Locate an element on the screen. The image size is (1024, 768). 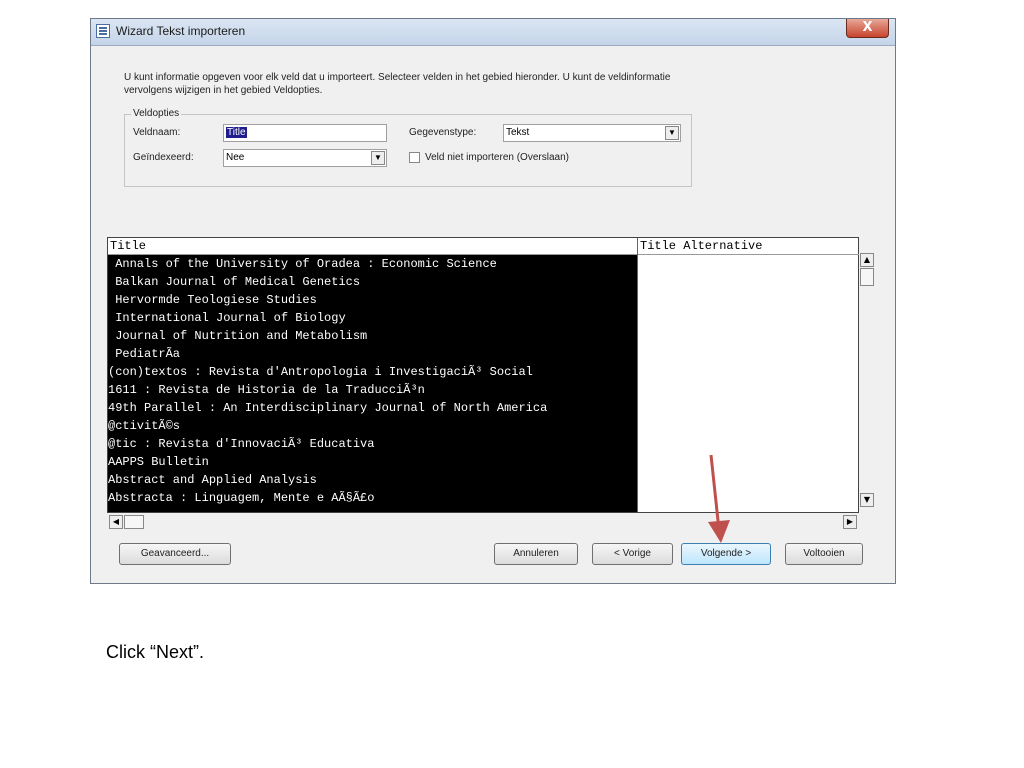
instruction-caption: Click “Next”. is located at coordinates (155, 652).